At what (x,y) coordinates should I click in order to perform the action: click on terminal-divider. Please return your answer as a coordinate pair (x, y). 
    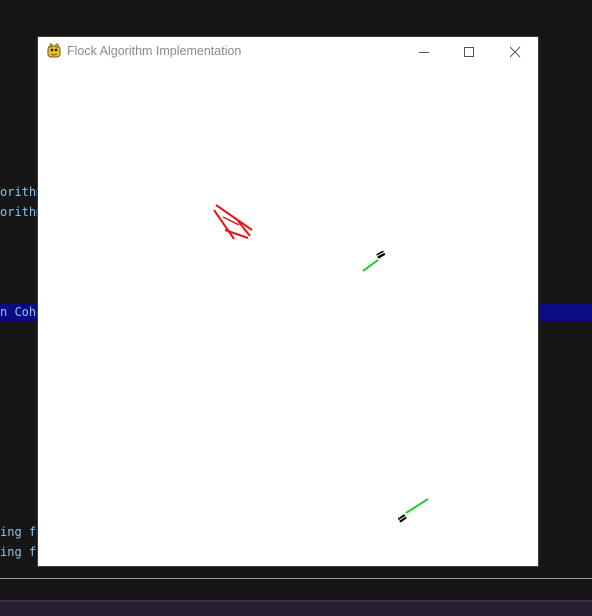
    Looking at the image, I should click on (296, 578).